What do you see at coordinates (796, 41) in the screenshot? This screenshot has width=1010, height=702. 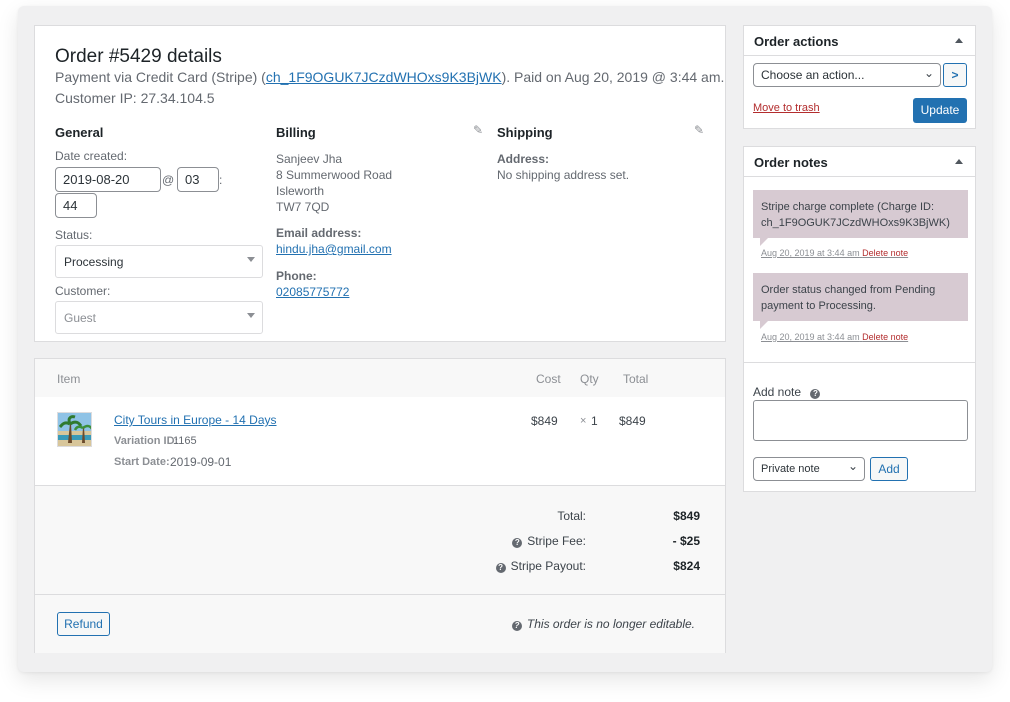 I see `order-actions-title: Order actions` at bounding box center [796, 41].